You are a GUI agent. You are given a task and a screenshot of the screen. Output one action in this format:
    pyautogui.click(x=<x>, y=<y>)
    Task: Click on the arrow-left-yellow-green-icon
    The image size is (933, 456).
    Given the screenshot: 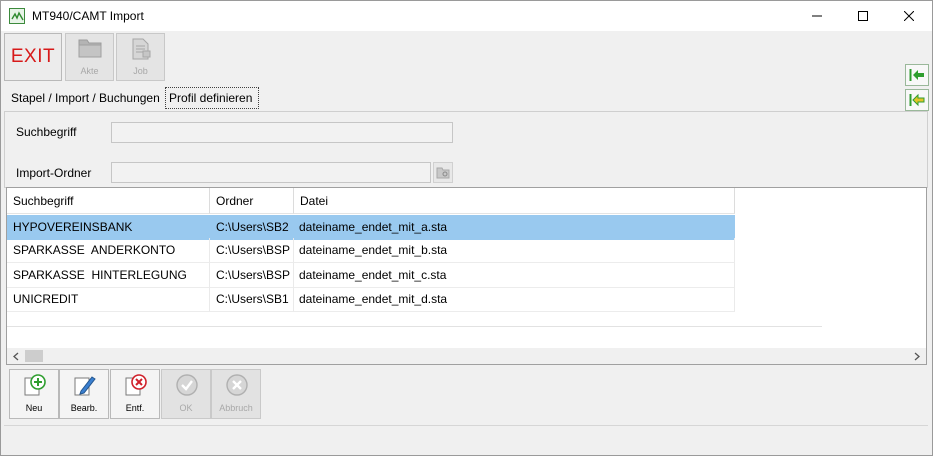 What is the action you would take?
    pyautogui.click(x=917, y=100)
    